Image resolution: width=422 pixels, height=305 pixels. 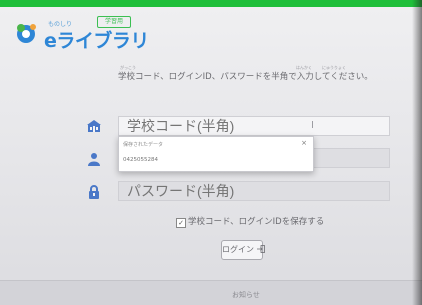 I want to click on user-icon, so click(x=94, y=159).